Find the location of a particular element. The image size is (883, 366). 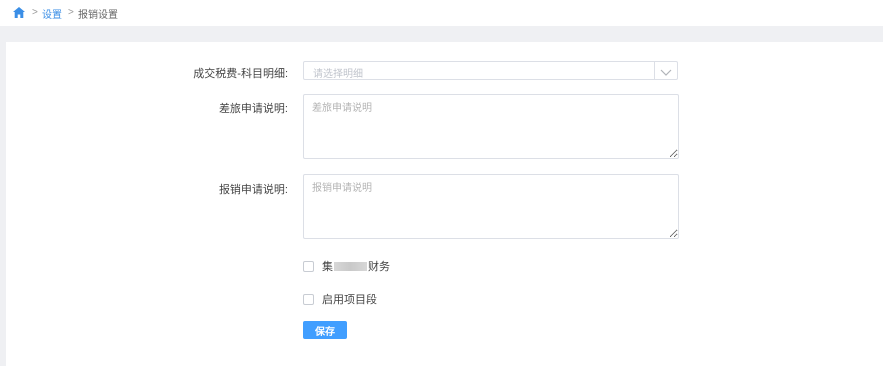

breadcrumb-settings-link: 设置 is located at coordinates (52, 13).